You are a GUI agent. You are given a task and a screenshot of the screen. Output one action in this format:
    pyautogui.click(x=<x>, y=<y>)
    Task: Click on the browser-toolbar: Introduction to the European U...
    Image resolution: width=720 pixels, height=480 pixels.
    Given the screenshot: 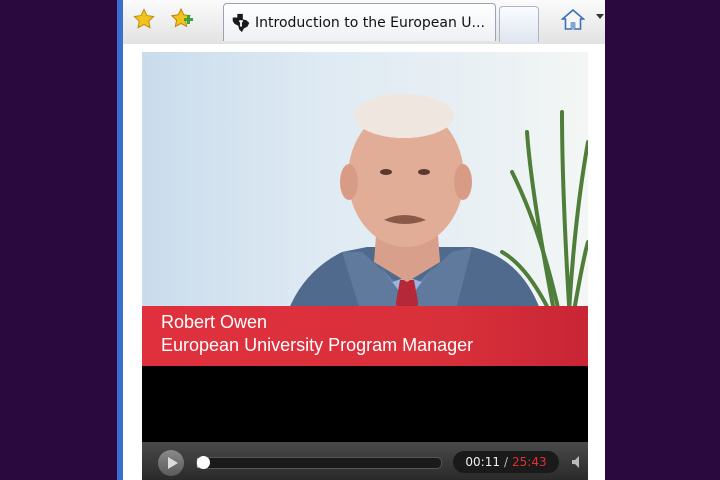 What is the action you would take?
    pyautogui.click(x=364, y=22)
    